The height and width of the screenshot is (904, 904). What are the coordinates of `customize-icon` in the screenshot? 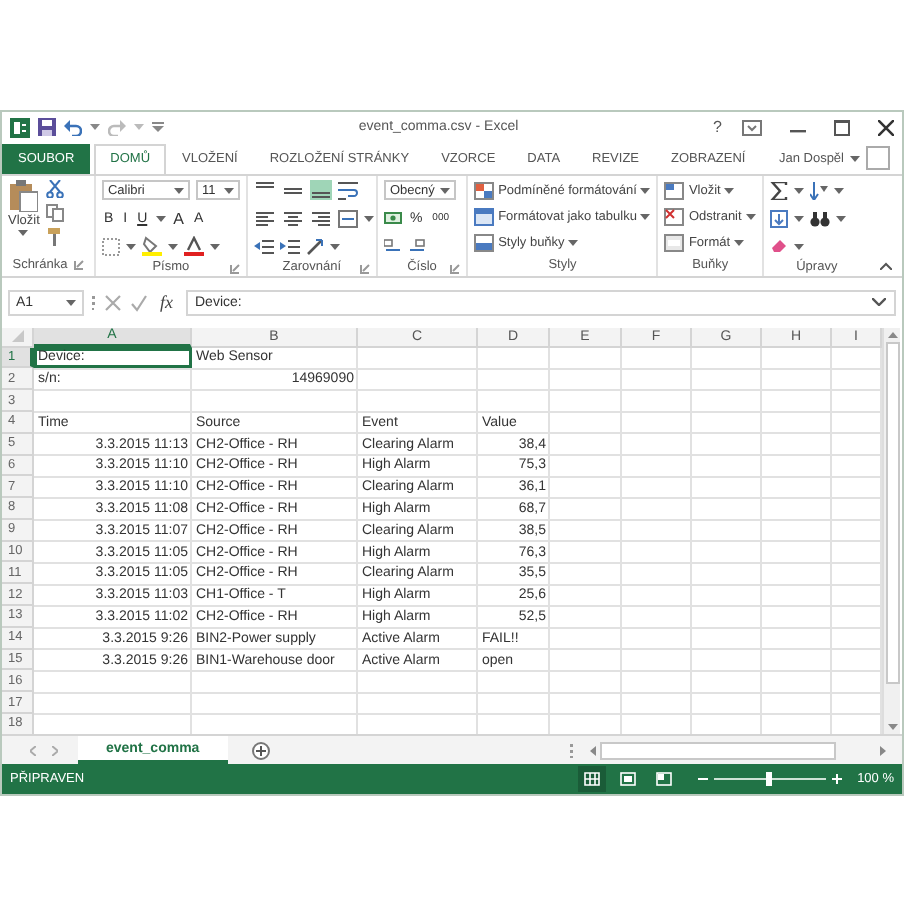 It's located at (158, 127).